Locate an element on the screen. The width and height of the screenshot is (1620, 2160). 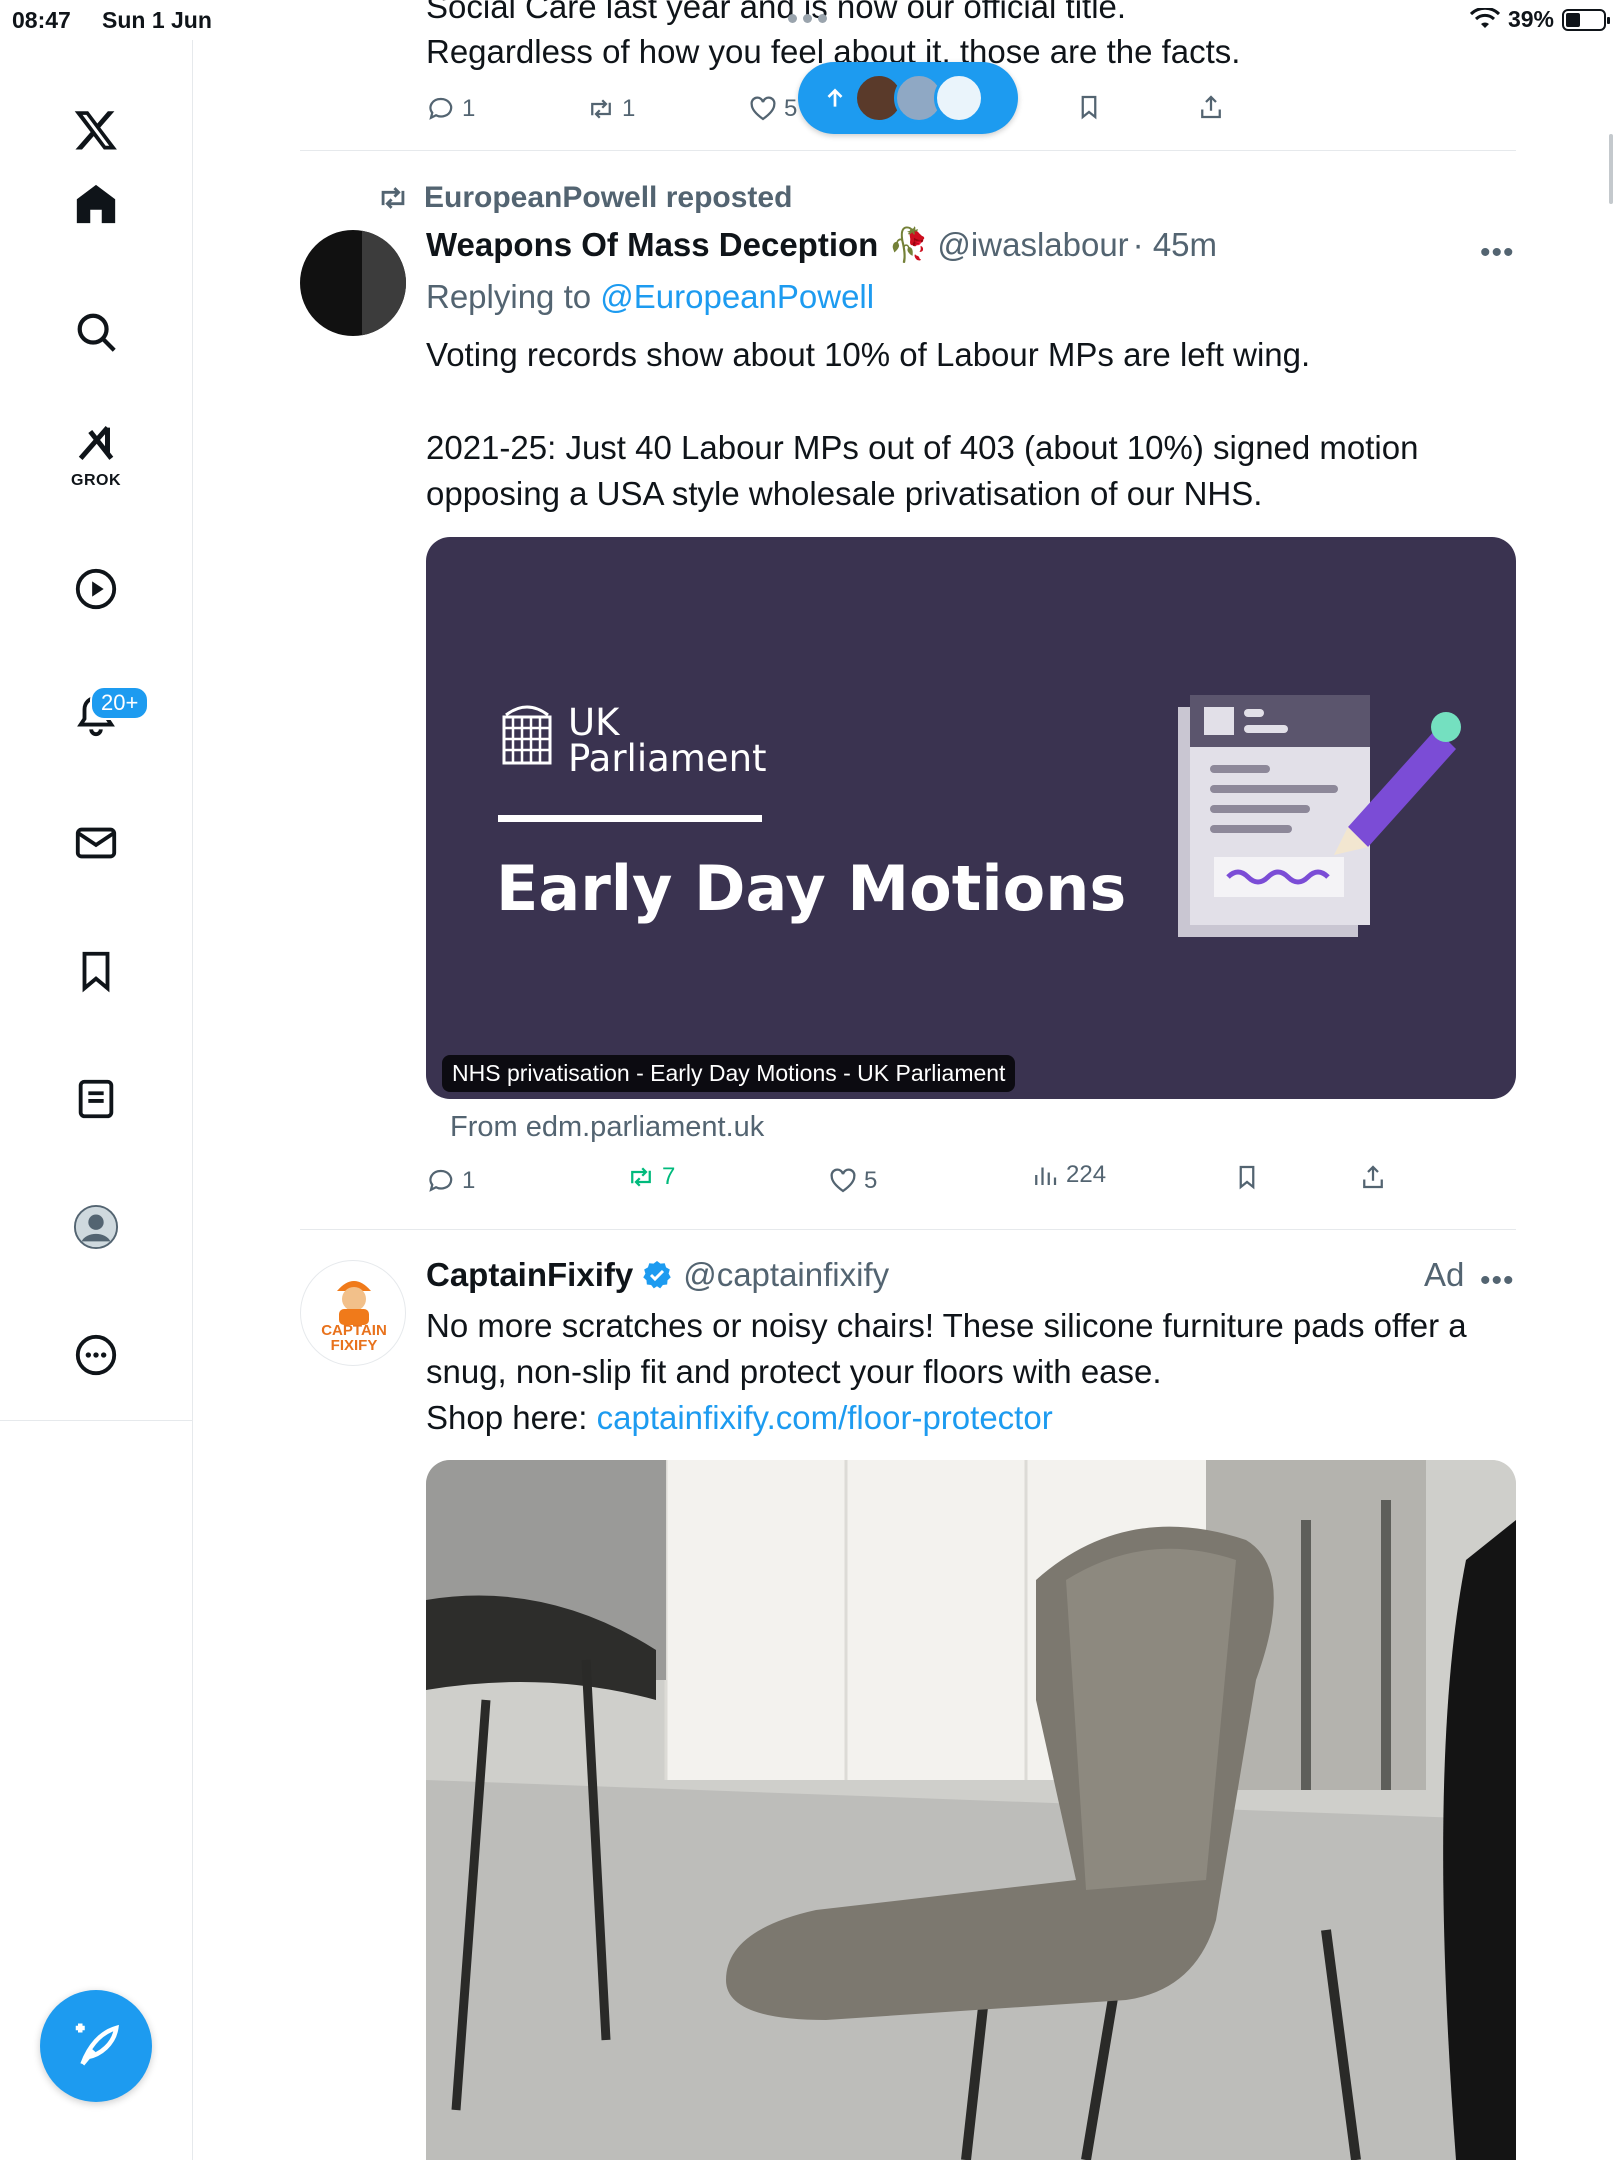
views-button: 224 is located at coordinates (1068, 1175).